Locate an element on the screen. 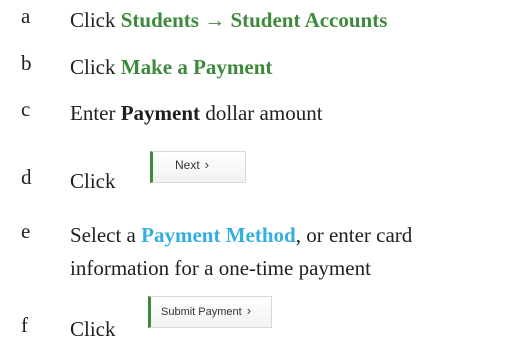 Image resolution: width=523 pixels, height=340 pixels. next-button: Next › is located at coordinates (198, 167).